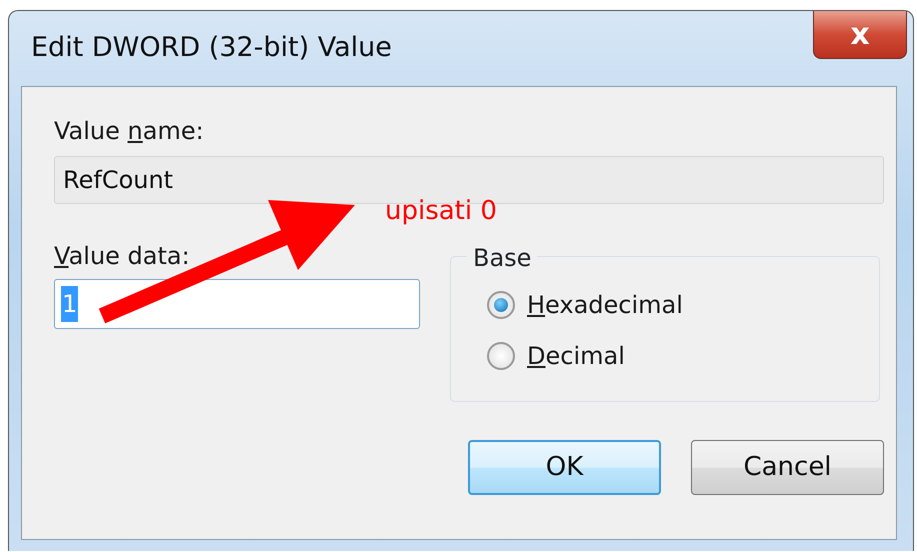  I want to click on radio-label: Decimal, so click(576, 356).